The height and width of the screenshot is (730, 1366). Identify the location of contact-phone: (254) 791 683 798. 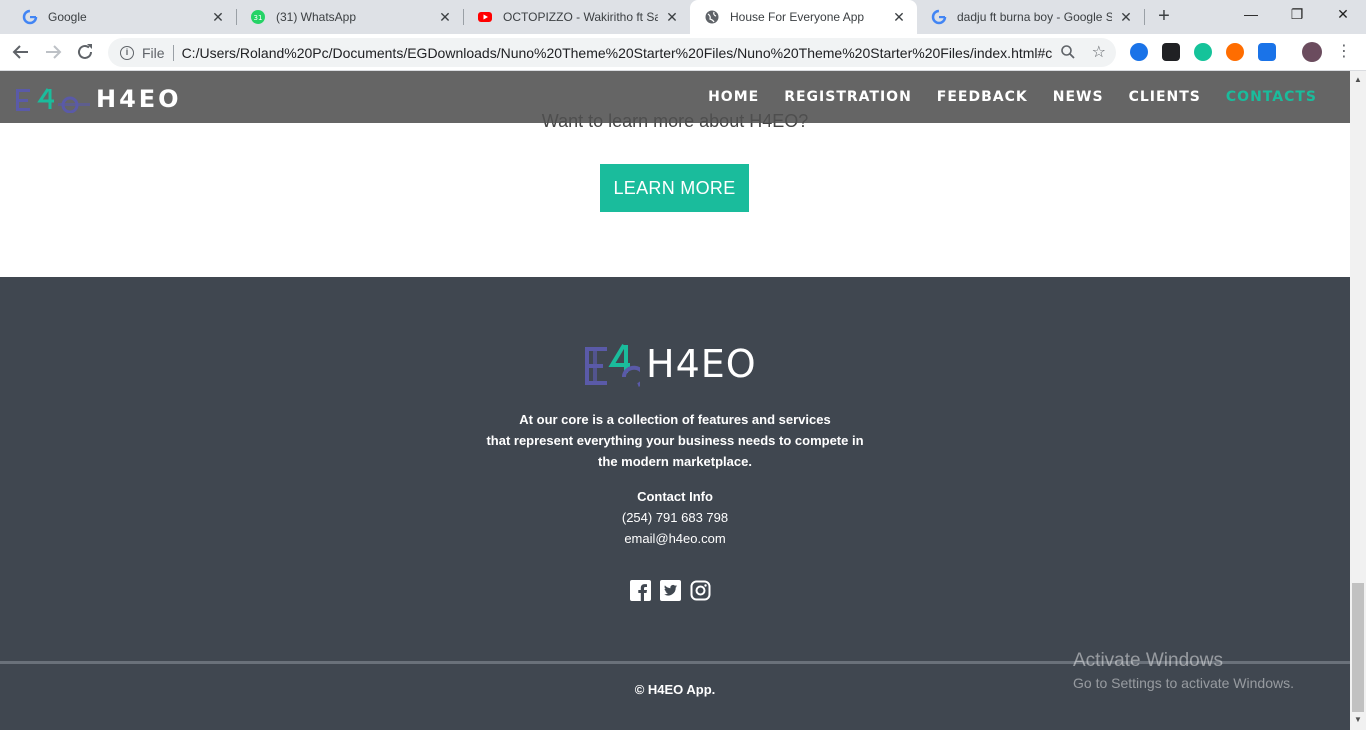
(675, 517).